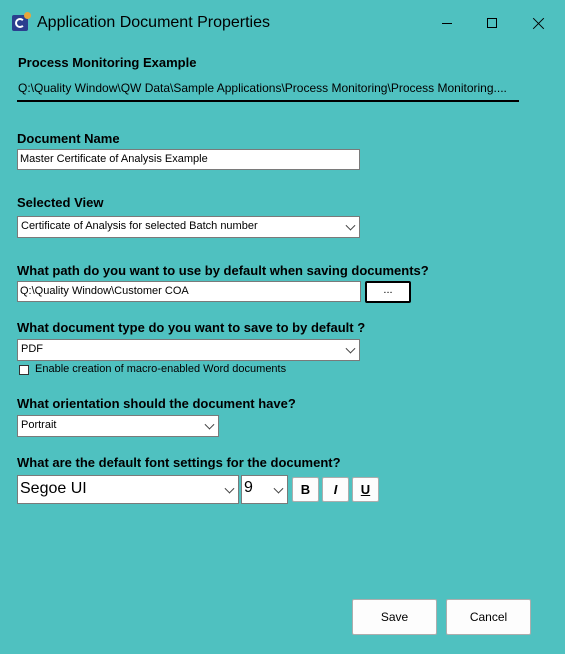  I want to click on save-button: Save, so click(394, 617).